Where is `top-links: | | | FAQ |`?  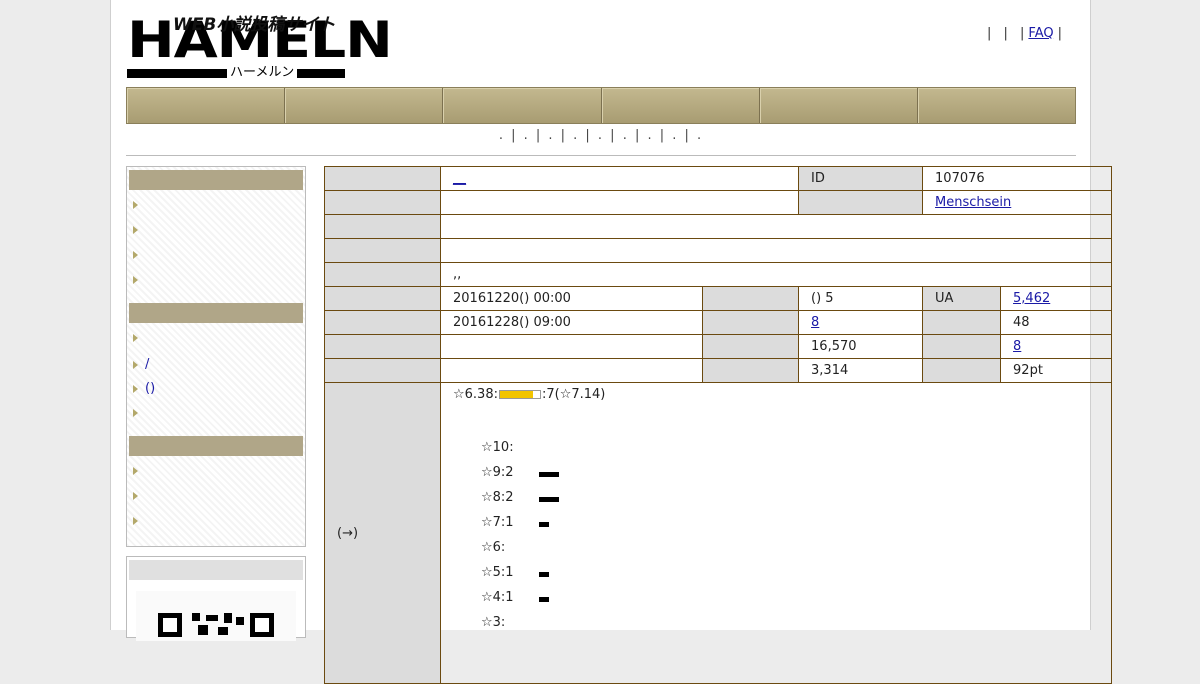 top-links: | | | FAQ | is located at coordinates (1024, 33).